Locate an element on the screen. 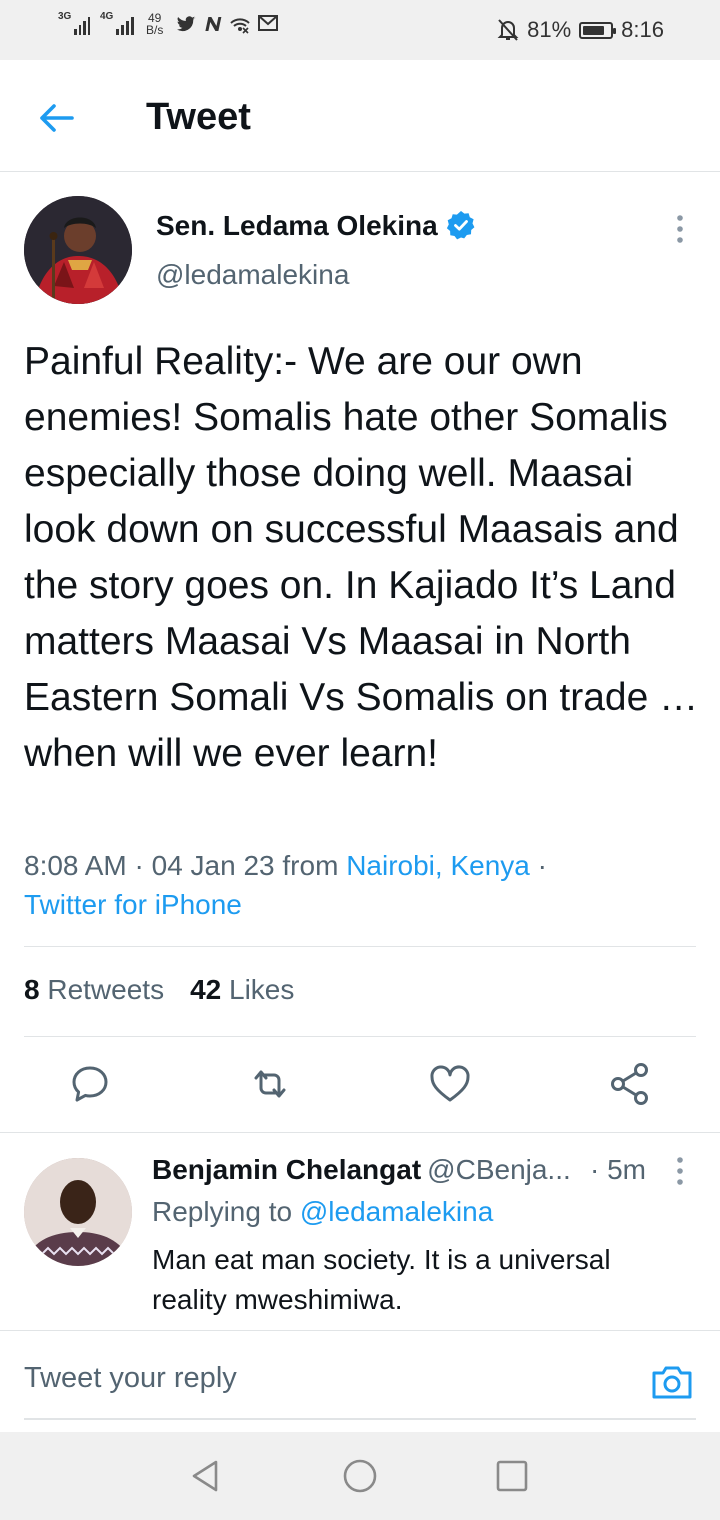 The height and width of the screenshot is (1520, 720). reply-more-options-icon is located at coordinates (680, 1171).